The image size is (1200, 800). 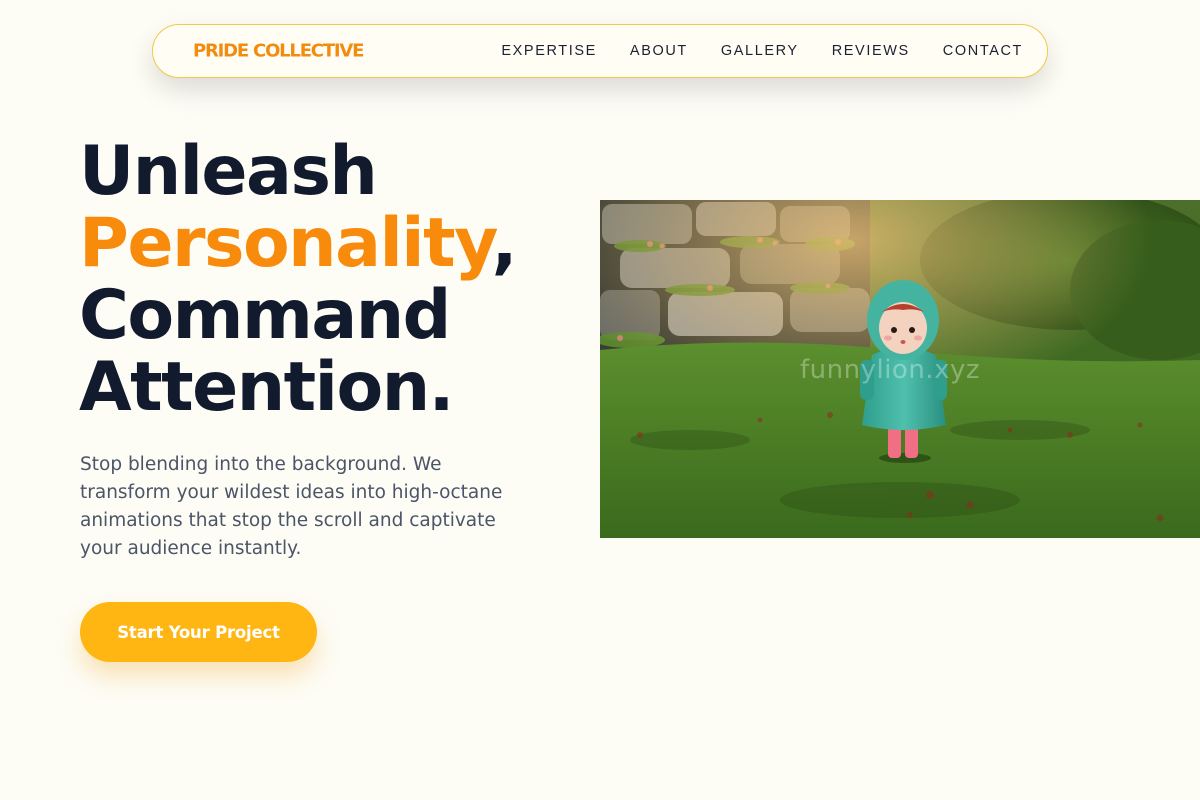 I want to click on headline-line-3: Command, so click(x=265, y=315).